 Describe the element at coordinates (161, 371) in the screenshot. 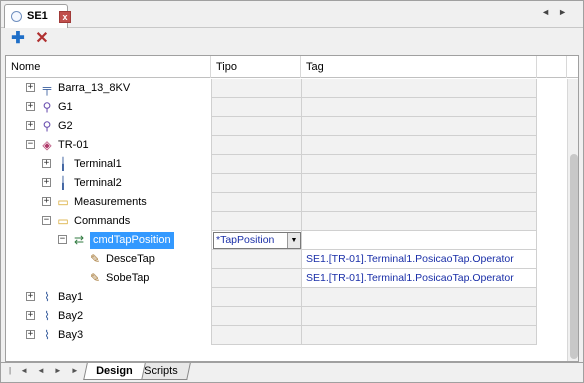

I see `sheet-tab-label: Scripts` at that location.